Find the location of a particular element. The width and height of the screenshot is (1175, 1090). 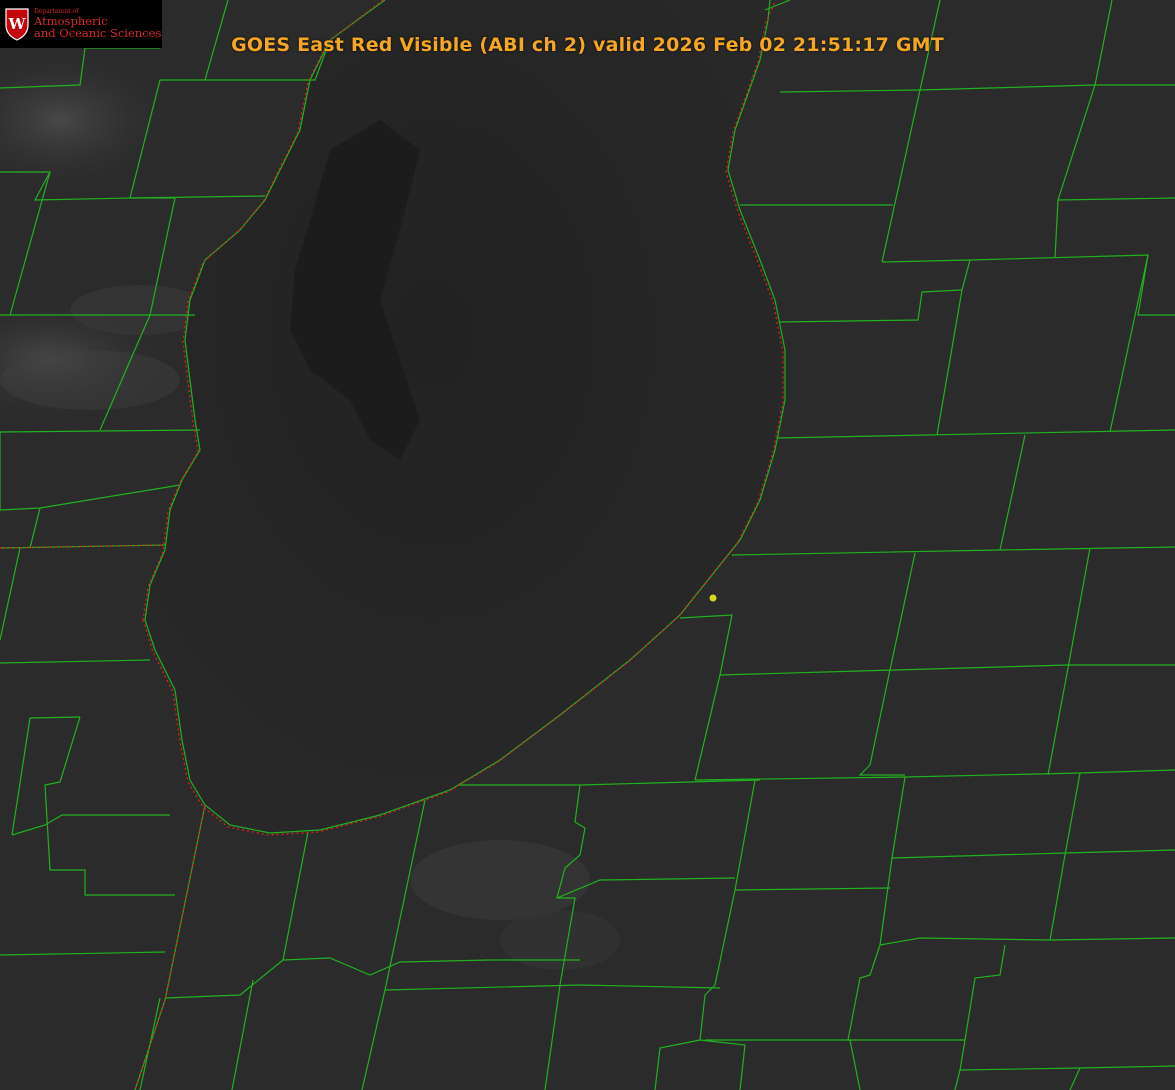

svg-text: W is located at coordinates (17, 24).